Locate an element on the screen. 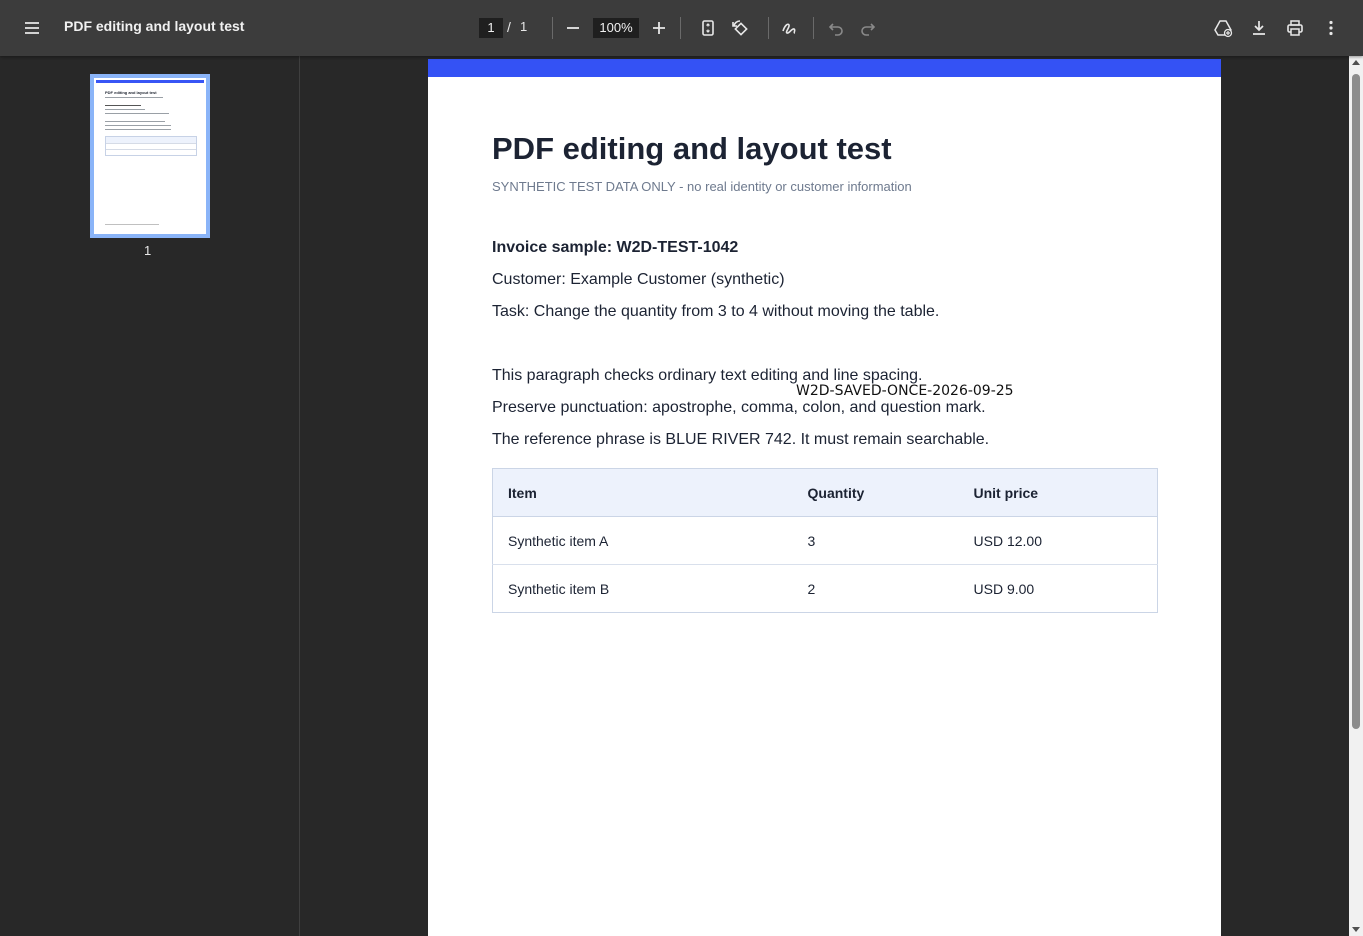  undo-icon is located at coordinates (835, 29).